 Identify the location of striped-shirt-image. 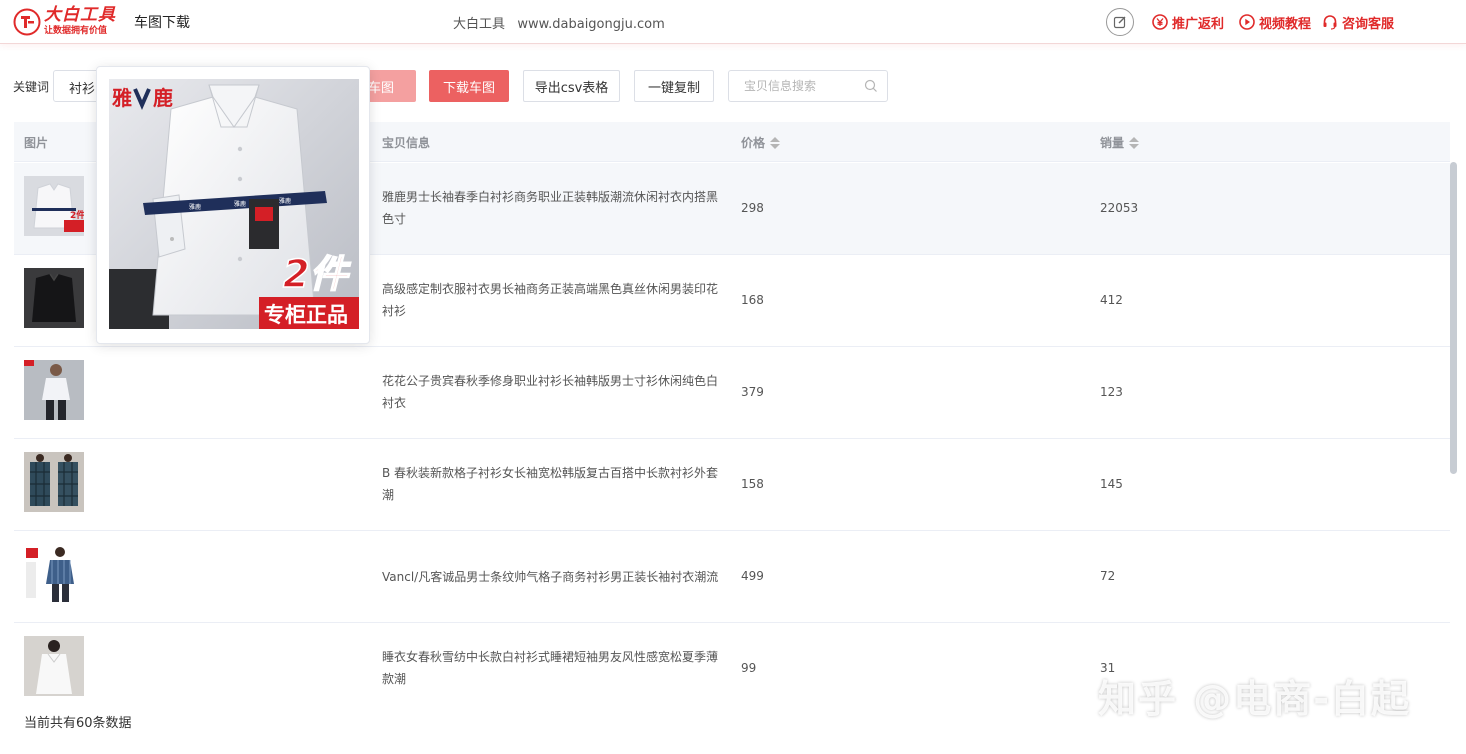
(54, 574).